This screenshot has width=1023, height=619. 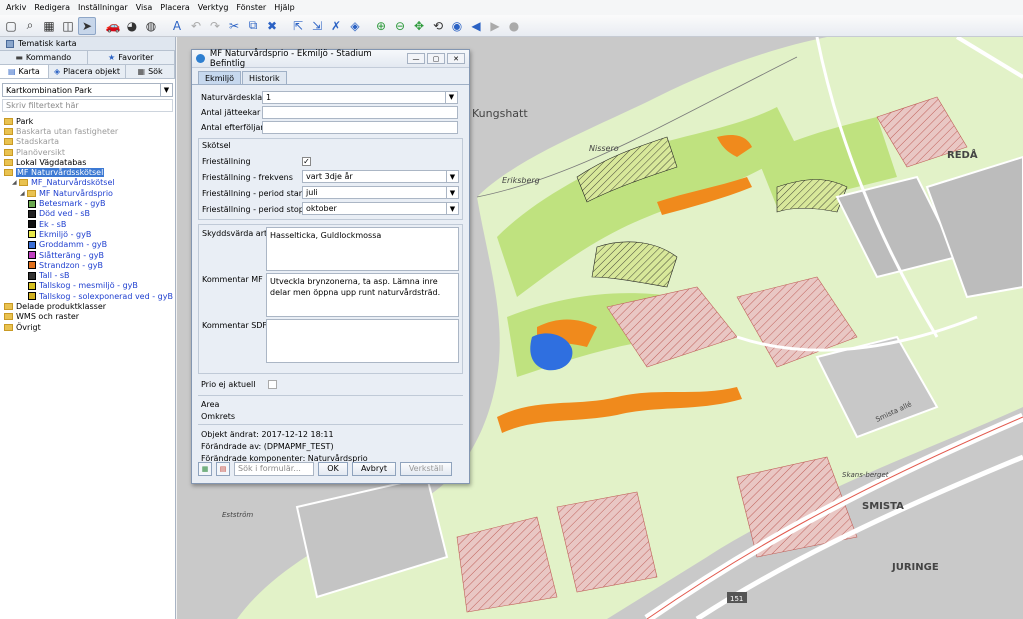 What do you see at coordinates (87, 90) in the screenshot?
I see `map-combination-select: Kartkombination Park ▼` at bounding box center [87, 90].